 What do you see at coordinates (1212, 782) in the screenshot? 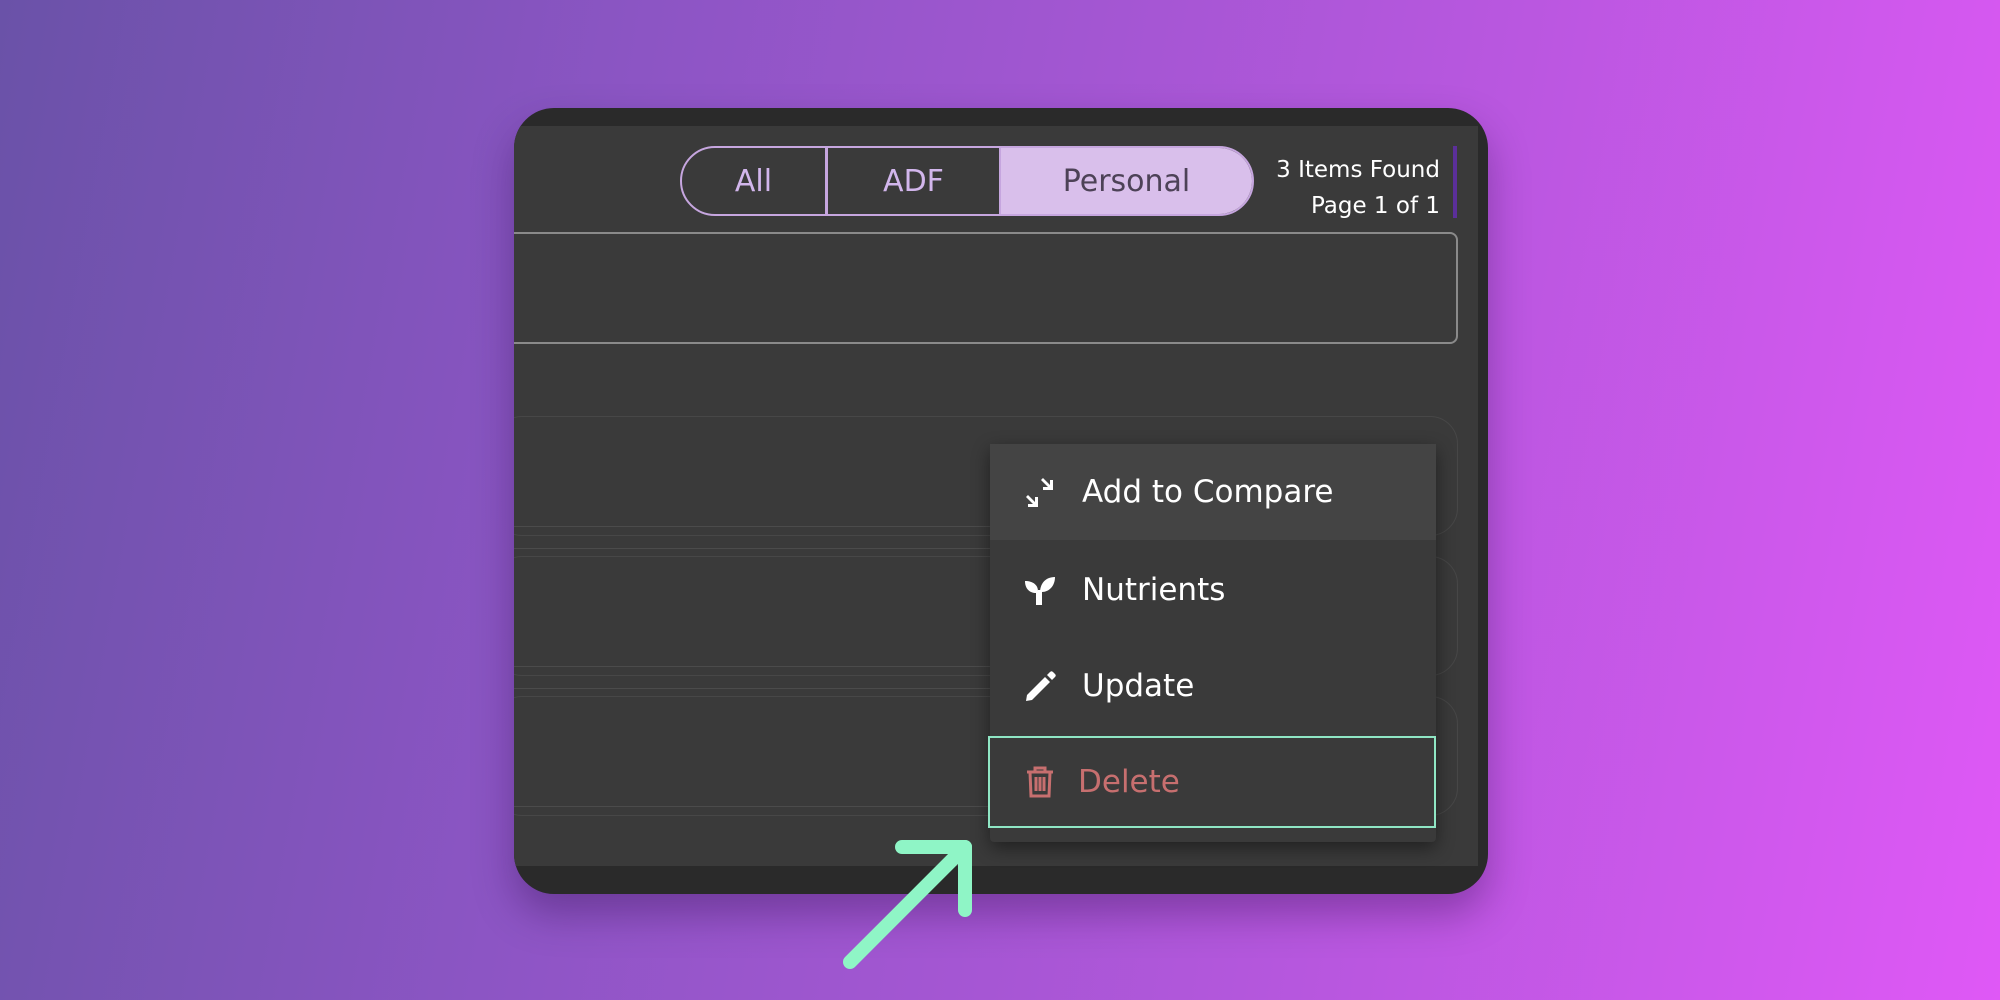
I see `menu-item-delete: Delete` at bounding box center [1212, 782].